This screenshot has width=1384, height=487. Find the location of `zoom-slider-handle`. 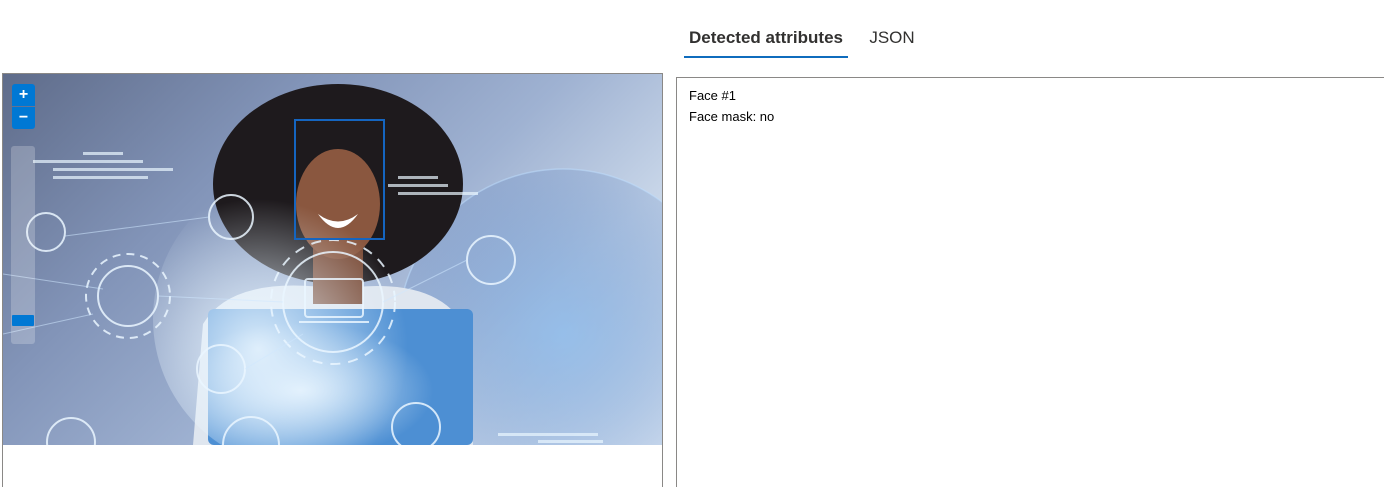

zoom-slider-handle is located at coordinates (23, 320).